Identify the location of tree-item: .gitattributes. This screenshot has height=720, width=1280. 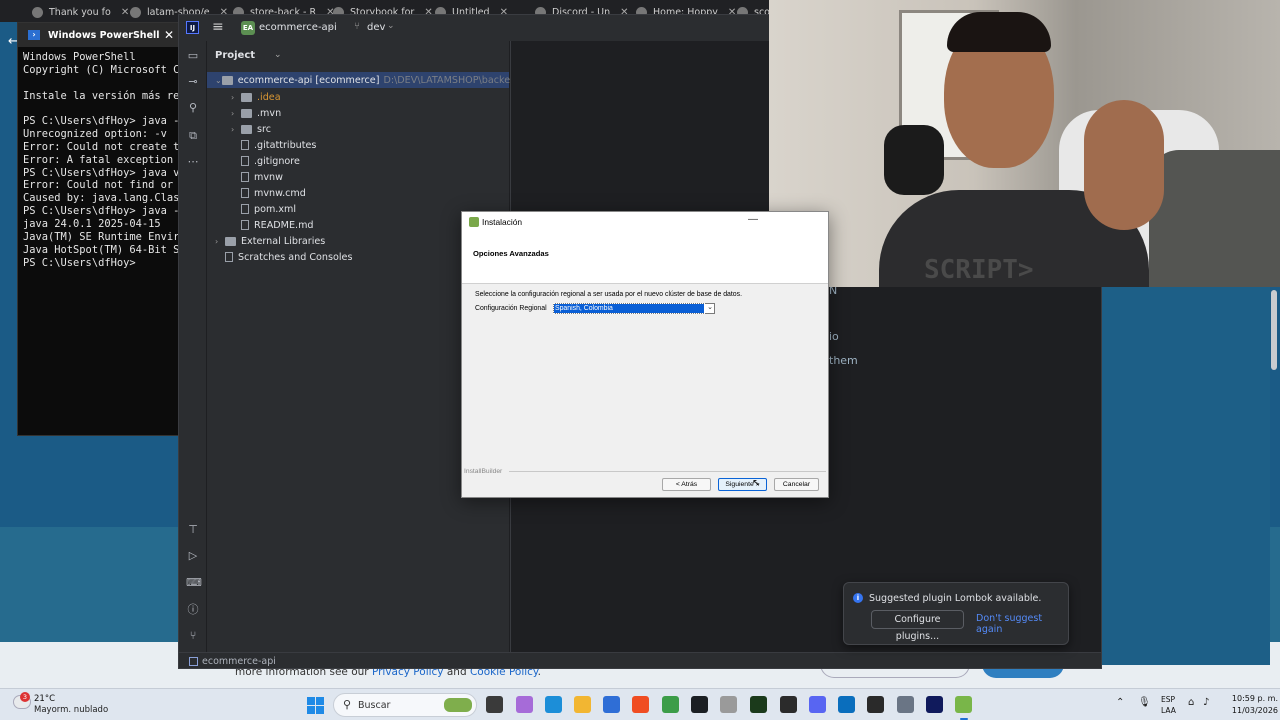
(273, 145).